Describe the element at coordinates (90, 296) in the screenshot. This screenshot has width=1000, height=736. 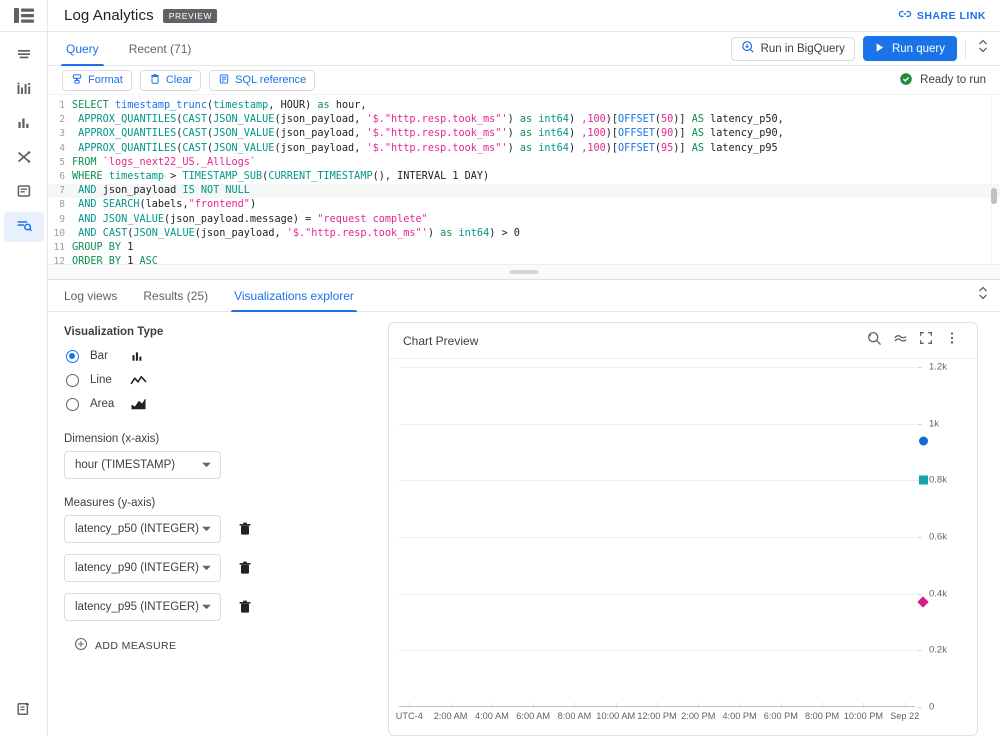
I see `tab-log-views: Log views` at that location.